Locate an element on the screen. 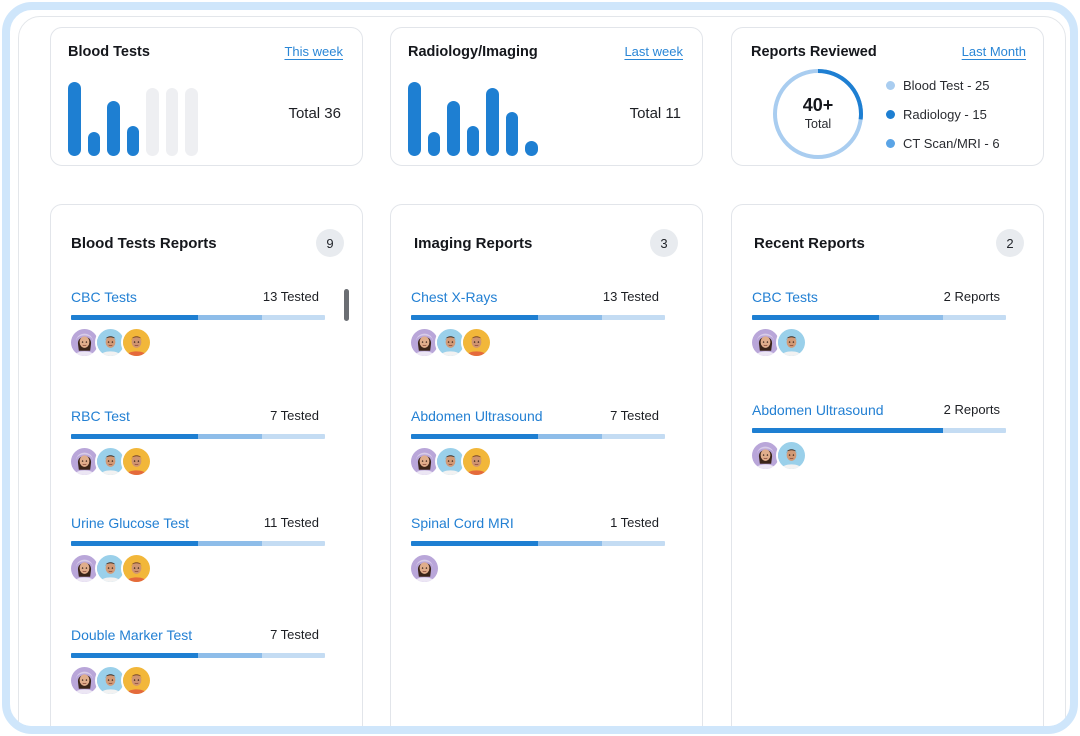  blood-tests-reports-title: Blood Tests Reports is located at coordinates (144, 243).